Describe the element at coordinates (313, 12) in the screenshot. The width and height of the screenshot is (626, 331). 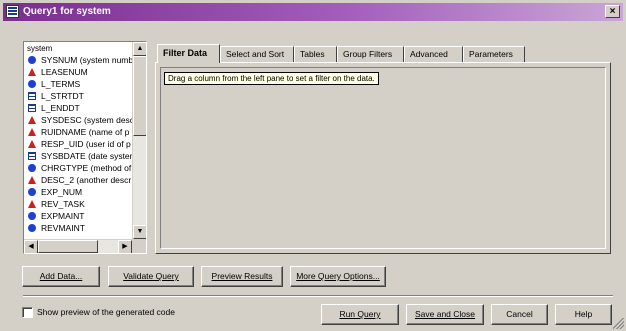
I see `title-bar: Query1 for system ×` at that location.